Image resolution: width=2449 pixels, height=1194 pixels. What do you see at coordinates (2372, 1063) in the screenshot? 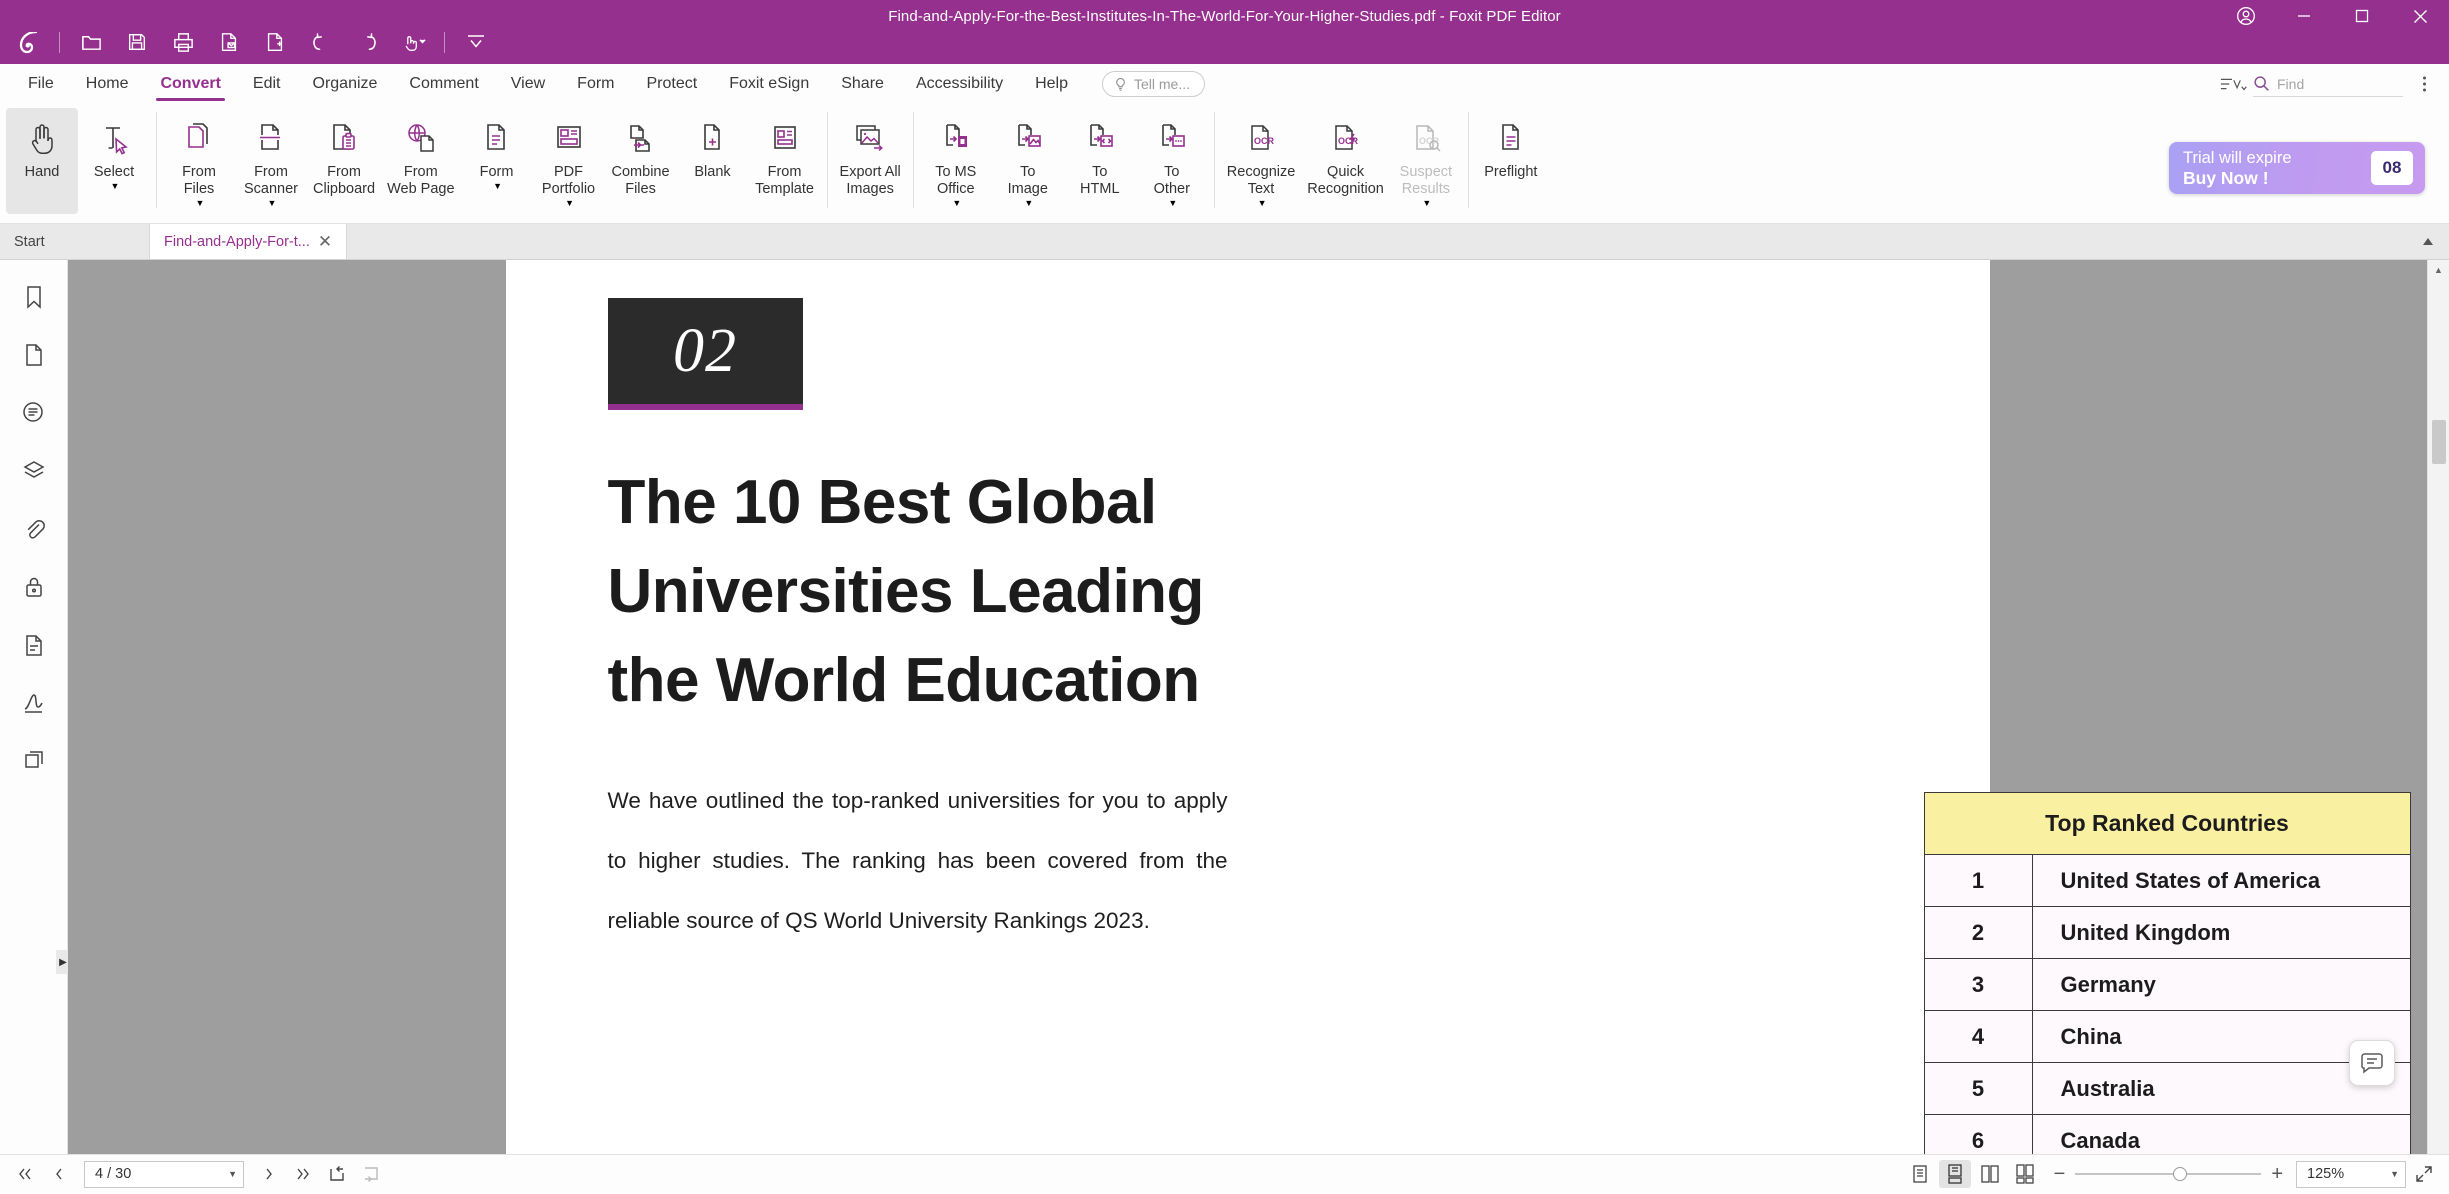
I see `chat-support-icon` at bounding box center [2372, 1063].